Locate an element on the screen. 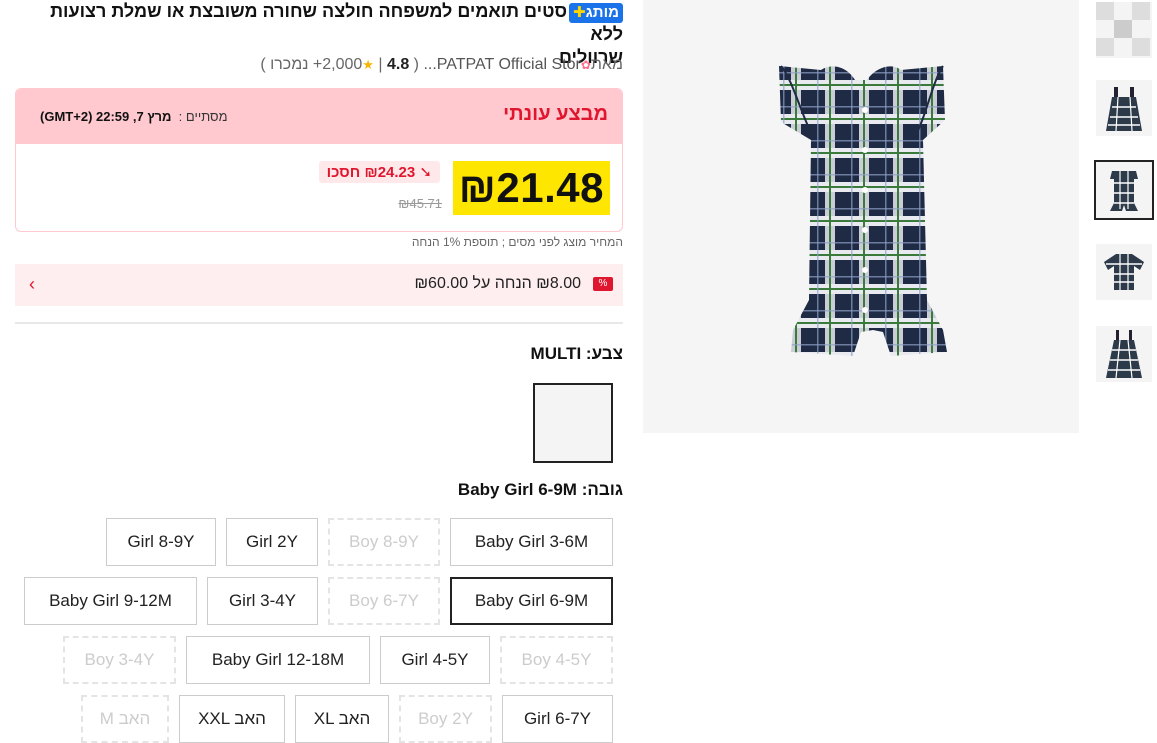  deal-ends-value: מרץ 7, 22:59 (GMT+2) is located at coordinates (106, 116).